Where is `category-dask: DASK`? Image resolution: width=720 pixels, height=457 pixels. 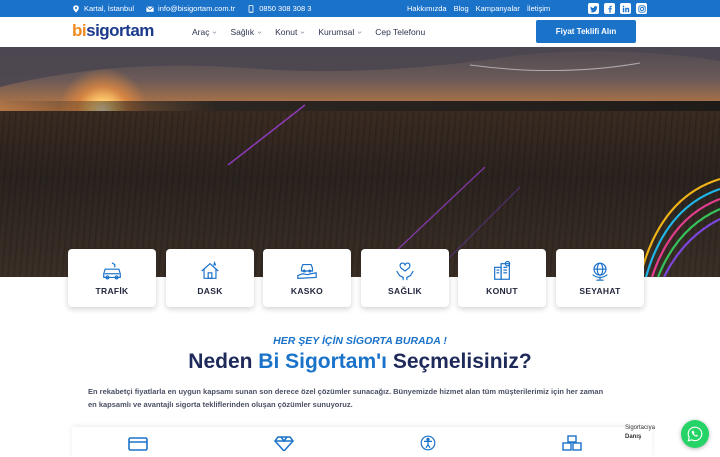
category-dask: DASK is located at coordinates (210, 278).